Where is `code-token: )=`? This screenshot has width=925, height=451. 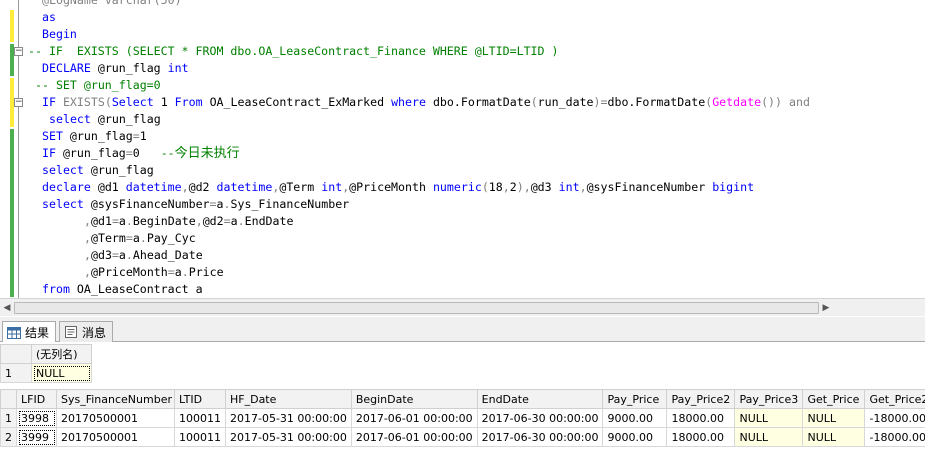 code-token: )= is located at coordinates (600, 102).